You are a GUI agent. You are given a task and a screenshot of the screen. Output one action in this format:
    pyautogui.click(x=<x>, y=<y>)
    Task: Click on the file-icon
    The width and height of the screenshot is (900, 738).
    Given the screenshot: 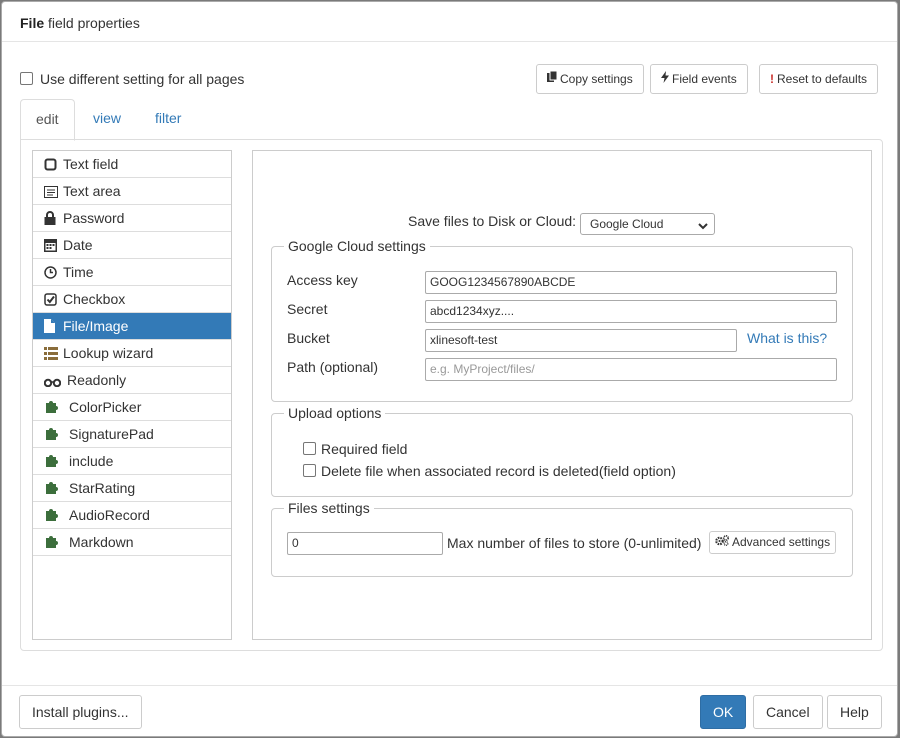 What is the action you would take?
    pyautogui.click(x=51, y=326)
    